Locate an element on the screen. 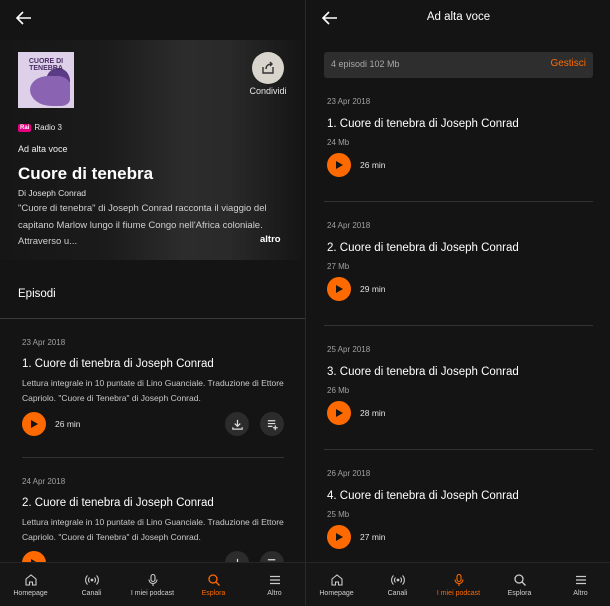 The height and width of the screenshot is (606, 610). nav-label: Altro is located at coordinates (274, 593).